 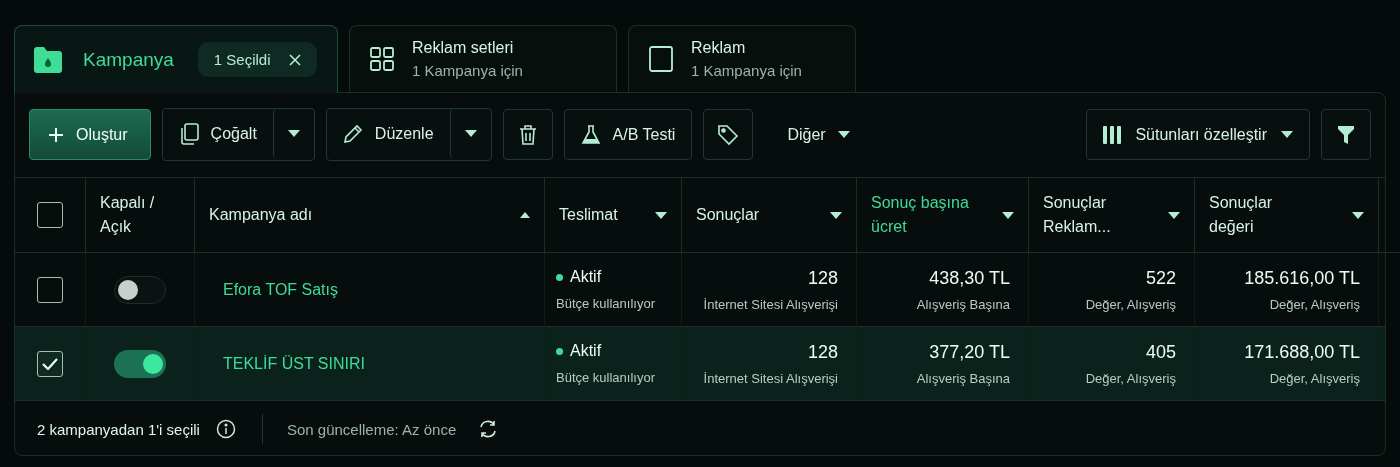 What do you see at coordinates (628, 134) in the screenshot?
I see `toolbar-button: A/B Testi` at bounding box center [628, 134].